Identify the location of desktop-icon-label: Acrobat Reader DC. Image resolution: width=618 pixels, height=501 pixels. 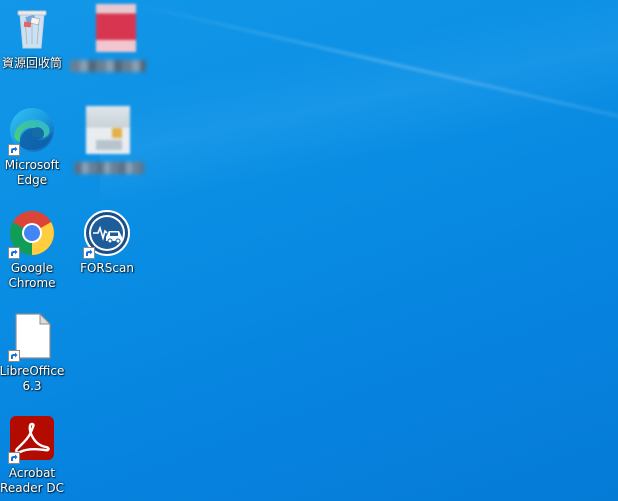
(32, 480).